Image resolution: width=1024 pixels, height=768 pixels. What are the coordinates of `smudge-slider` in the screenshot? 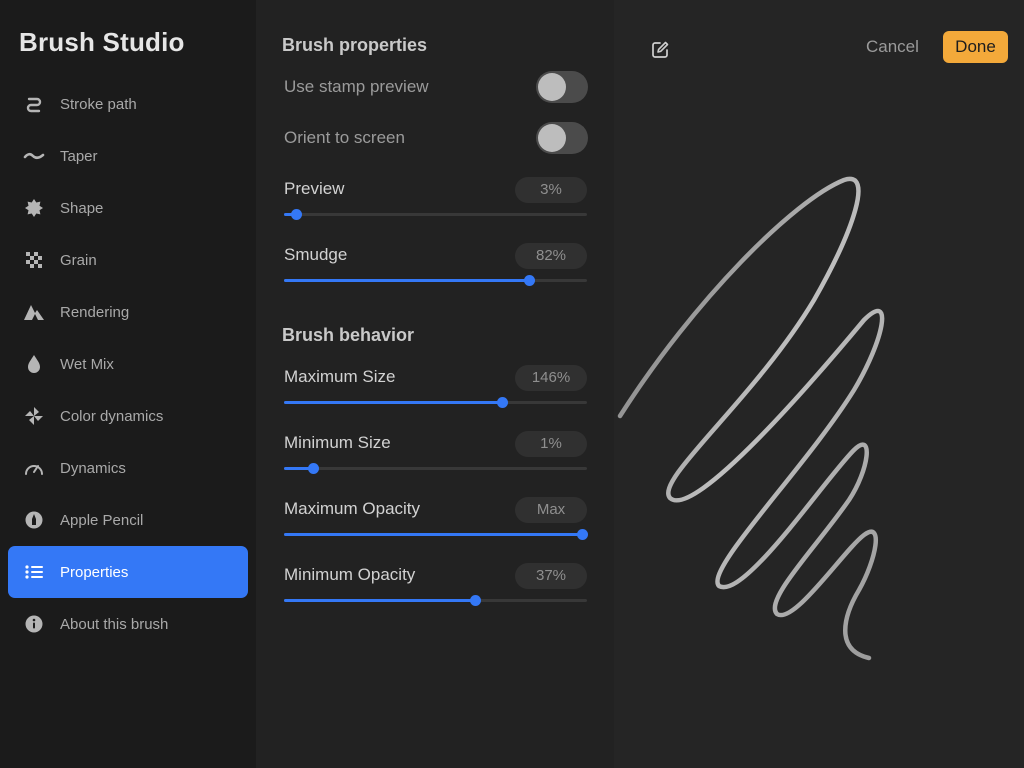 It's located at (435, 280).